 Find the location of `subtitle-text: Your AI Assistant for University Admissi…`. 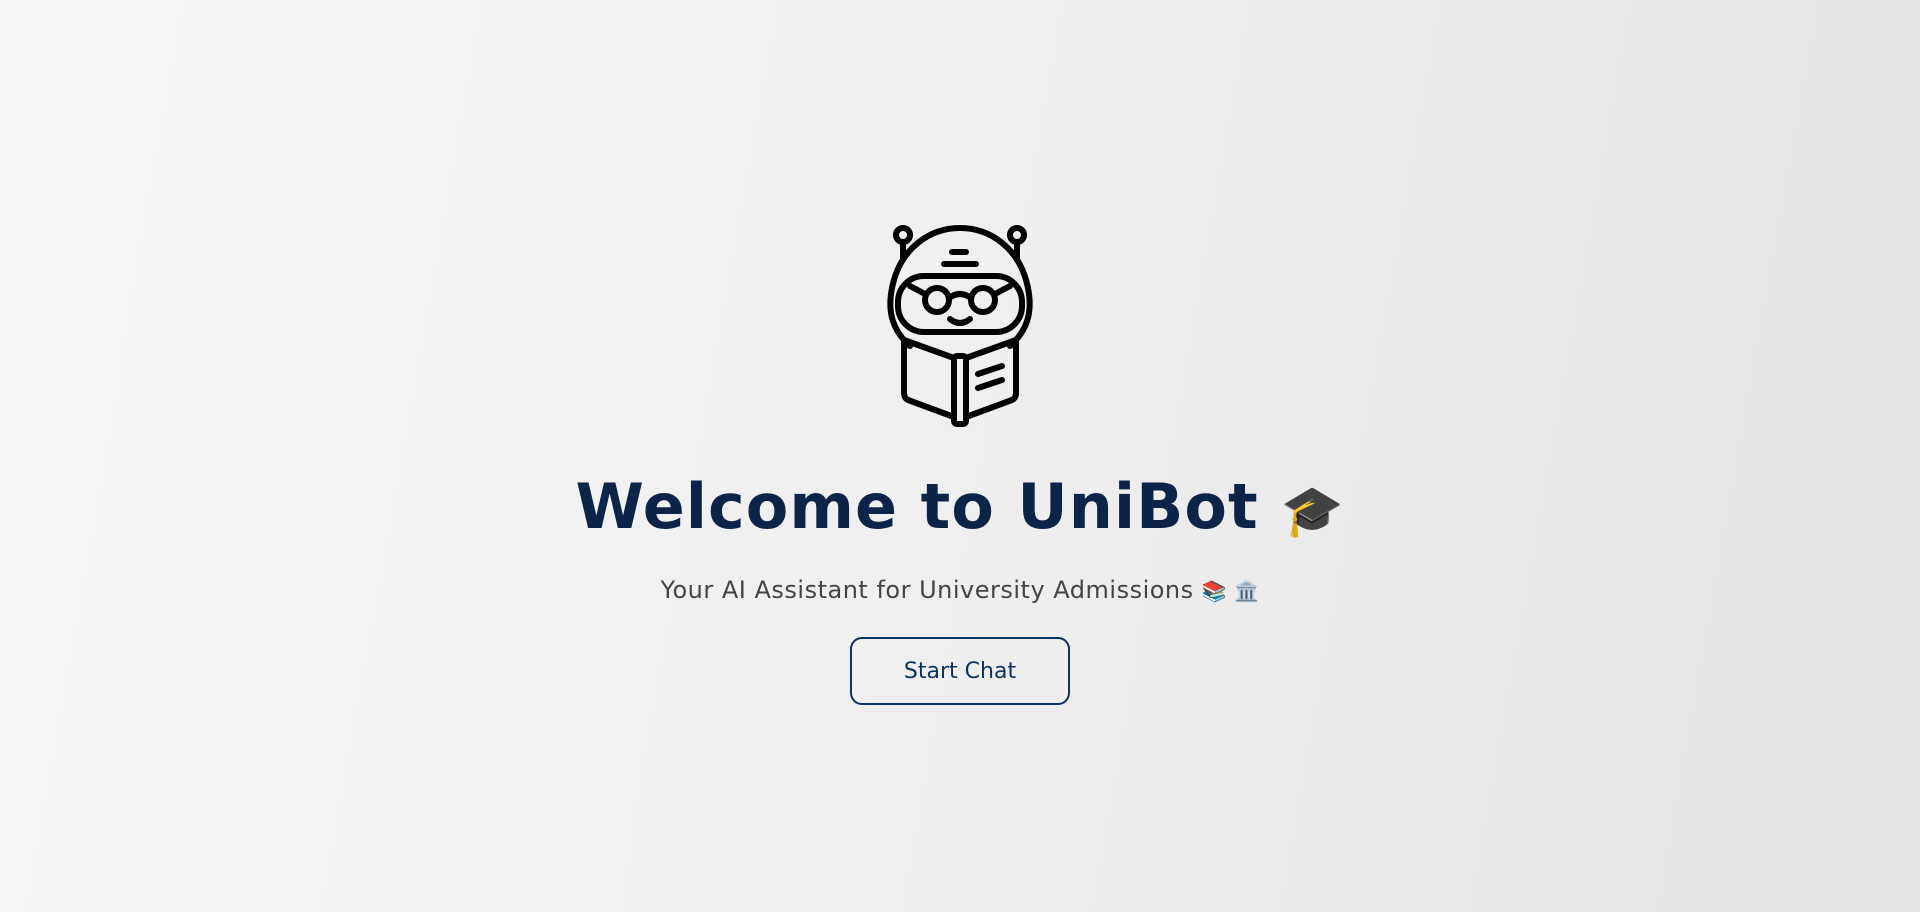

subtitle-text: Your AI Assistant for University Admissi… is located at coordinates (927, 590).